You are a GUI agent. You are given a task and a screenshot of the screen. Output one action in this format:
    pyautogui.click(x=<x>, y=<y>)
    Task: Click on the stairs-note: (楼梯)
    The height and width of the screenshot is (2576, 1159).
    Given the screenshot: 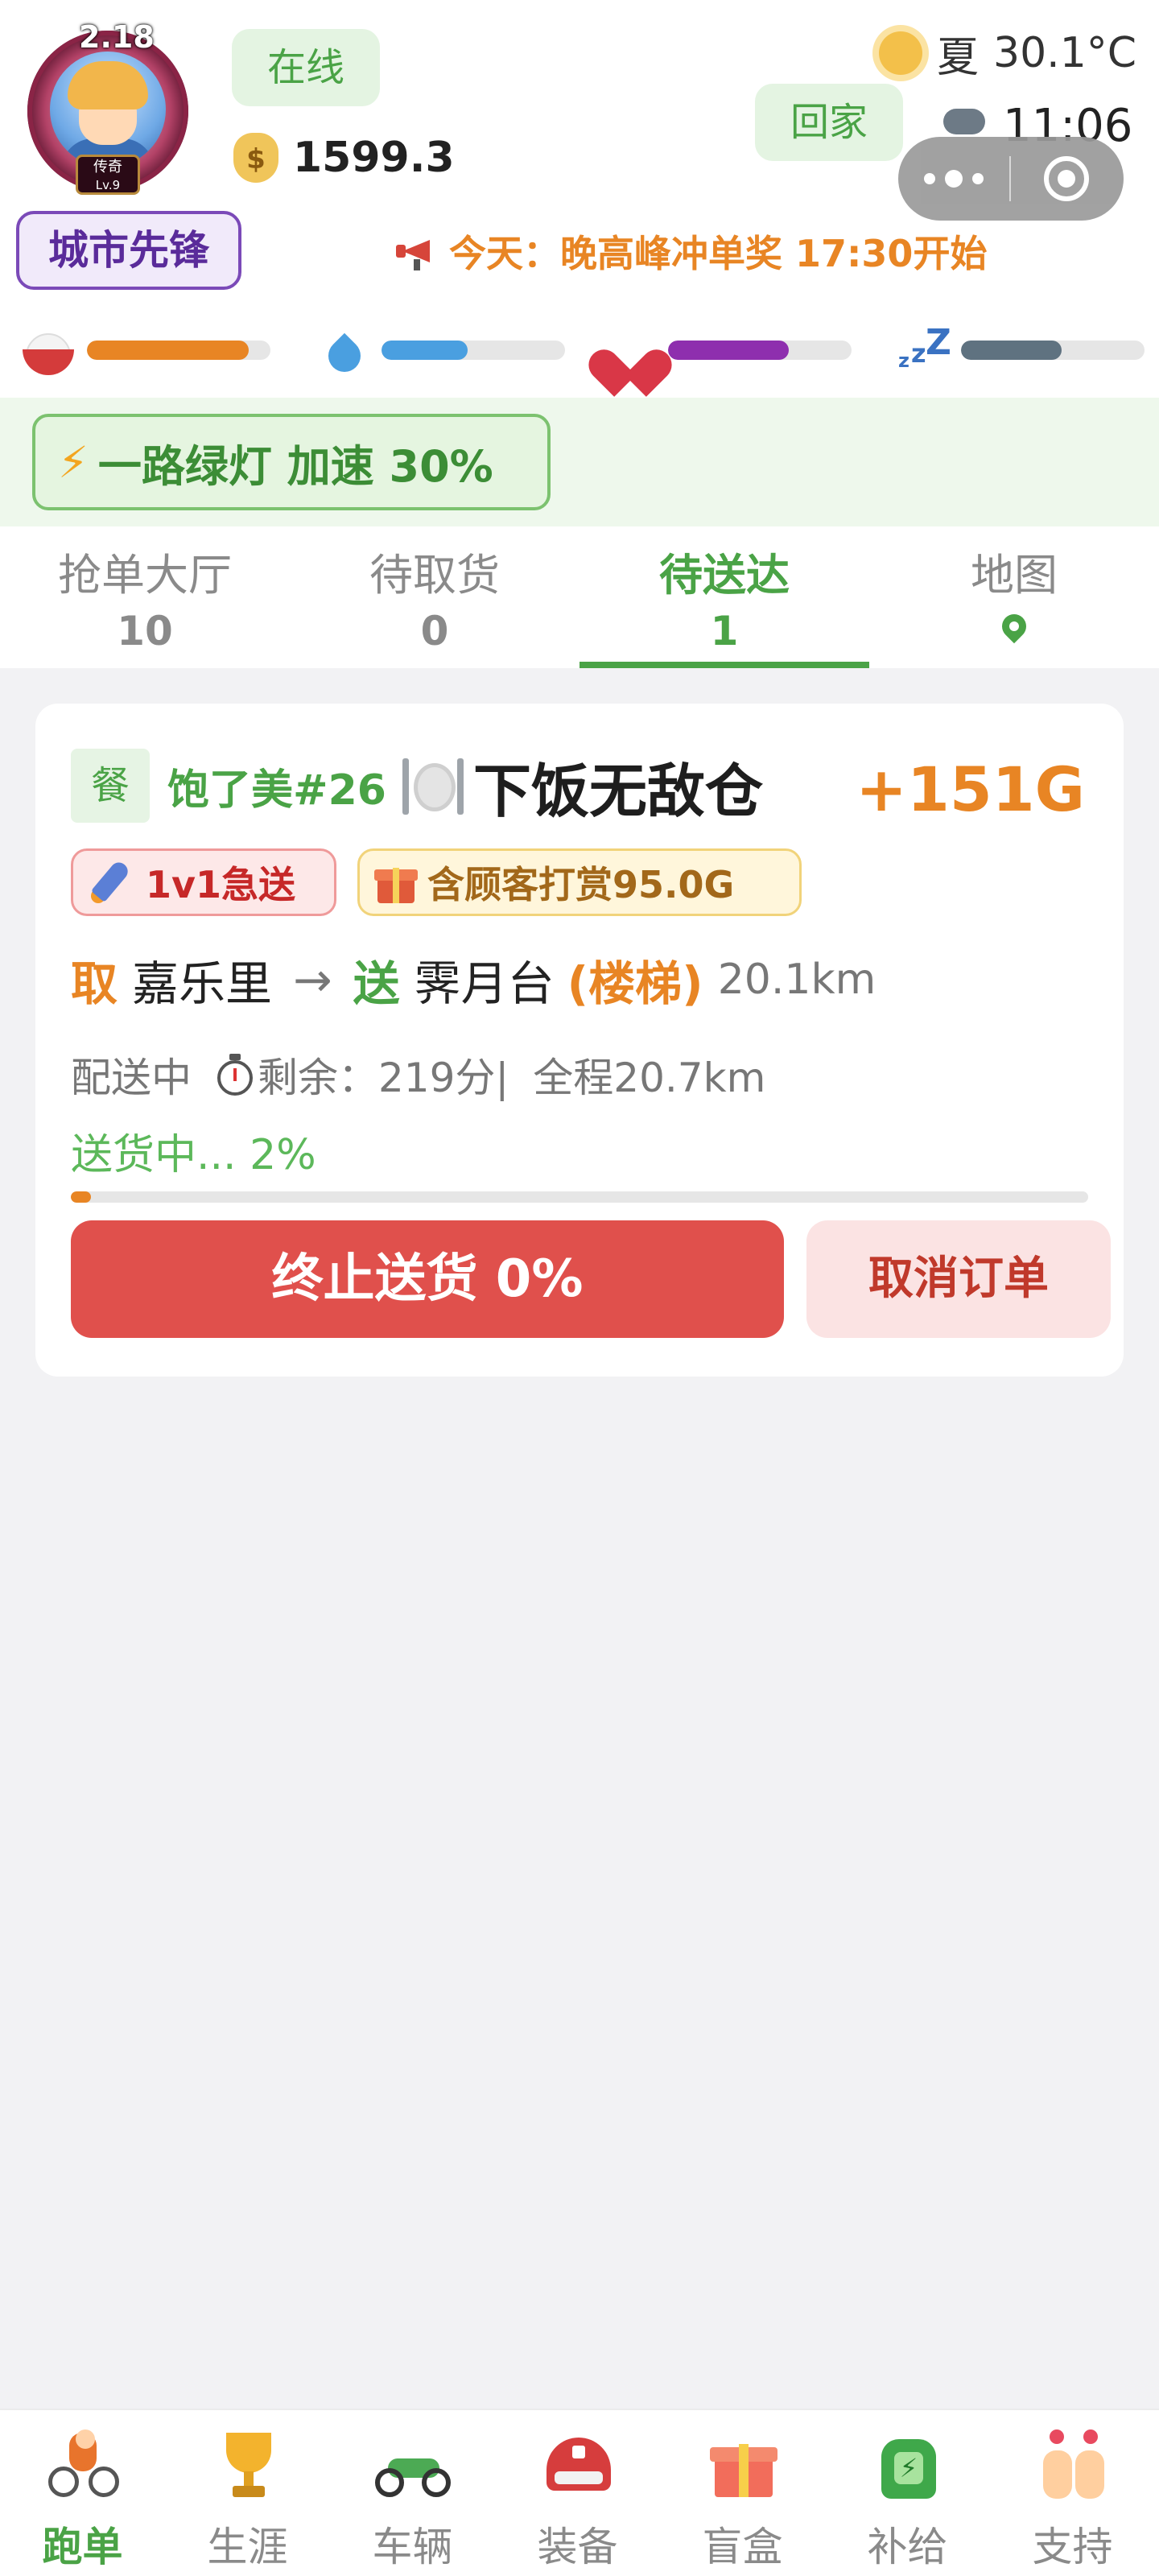 What is the action you would take?
    pyautogui.click(x=635, y=983)
    